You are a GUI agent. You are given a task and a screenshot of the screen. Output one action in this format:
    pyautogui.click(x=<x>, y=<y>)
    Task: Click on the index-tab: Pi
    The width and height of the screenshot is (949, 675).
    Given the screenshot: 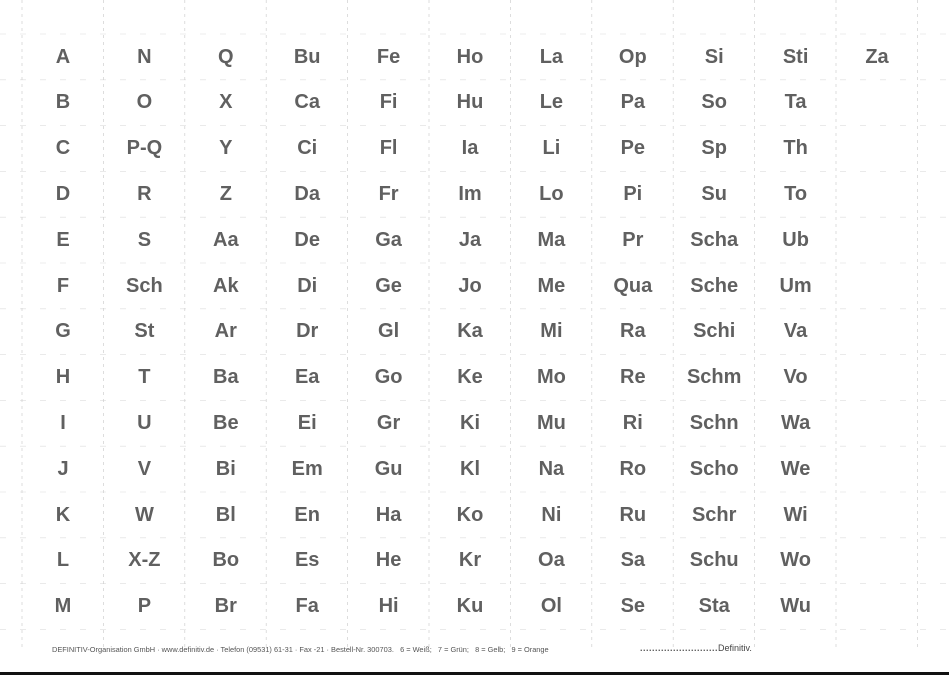 What is the action you would take?
    pyautogui.click(x=633, y=193)
    